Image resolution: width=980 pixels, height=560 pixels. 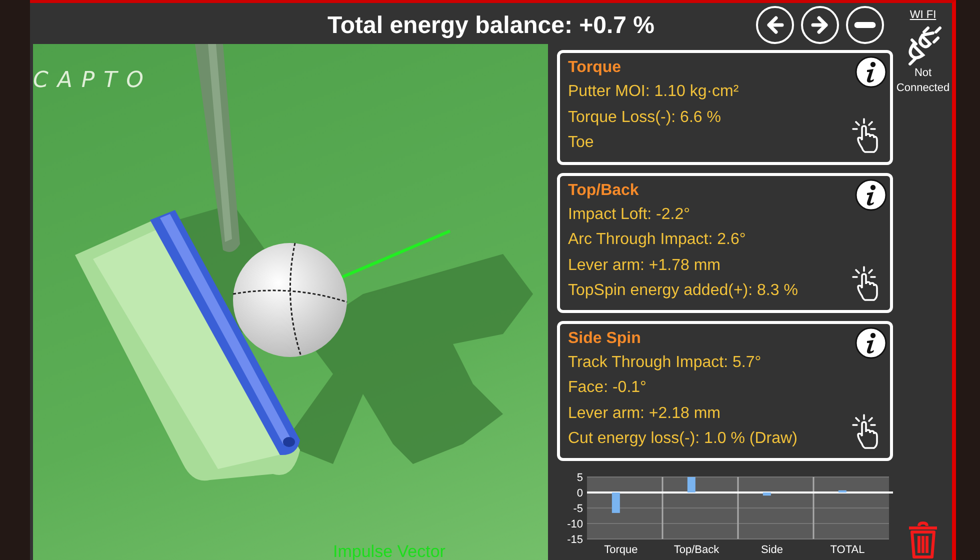 I want to click on logo: CAPTO, so click(x=92, y=81).